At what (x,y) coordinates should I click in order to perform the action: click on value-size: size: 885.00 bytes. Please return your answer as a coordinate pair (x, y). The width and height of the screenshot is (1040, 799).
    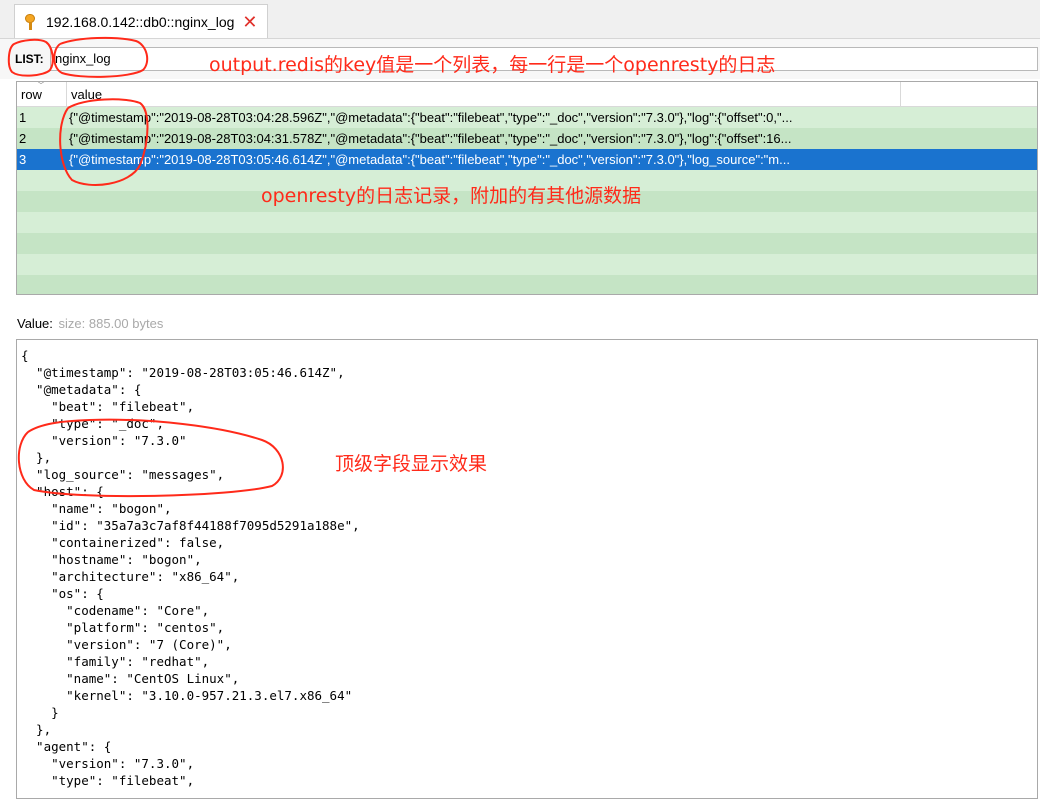
    Looking at the image, I should click on (111, 323).